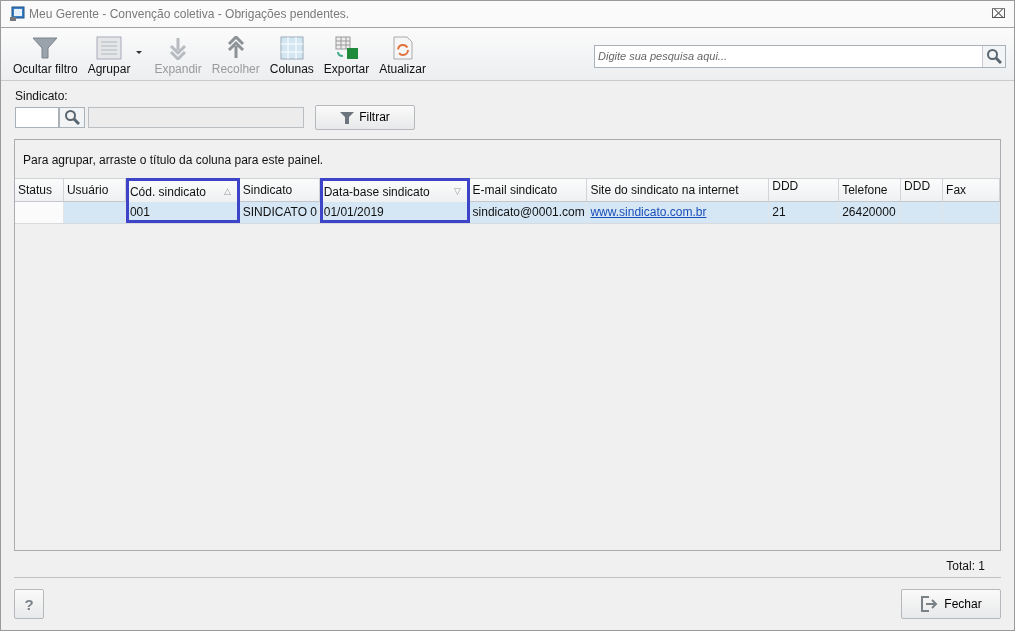 The image size is (1015, 631). Describe the element at coordinates (528, 189) in the screenshot. I see `column-header: E-mail sindicato` at that location.